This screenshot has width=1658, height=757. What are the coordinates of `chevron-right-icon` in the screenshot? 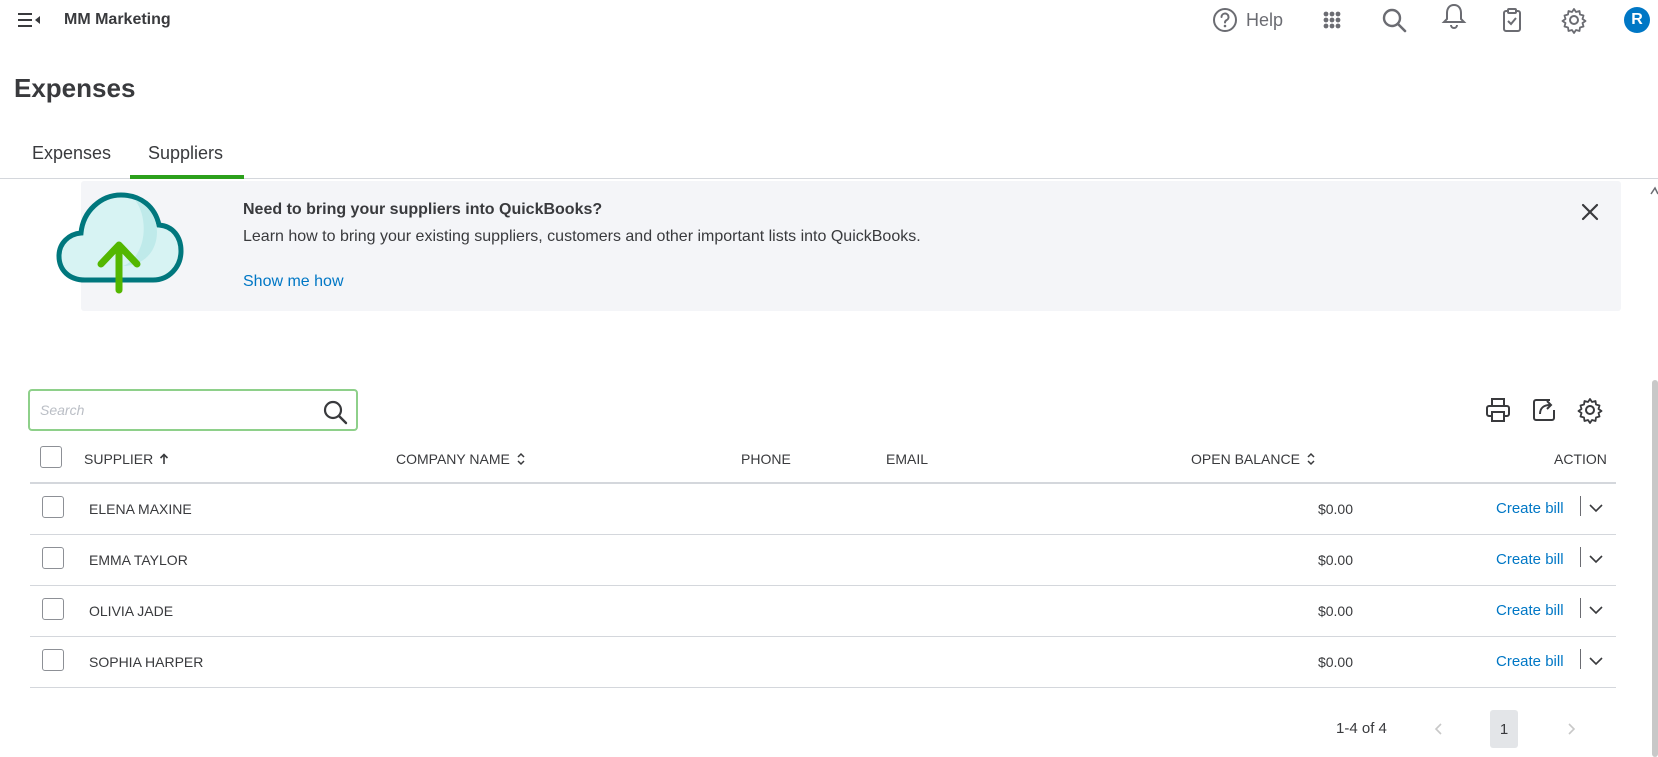 It's located at (1571, 729).